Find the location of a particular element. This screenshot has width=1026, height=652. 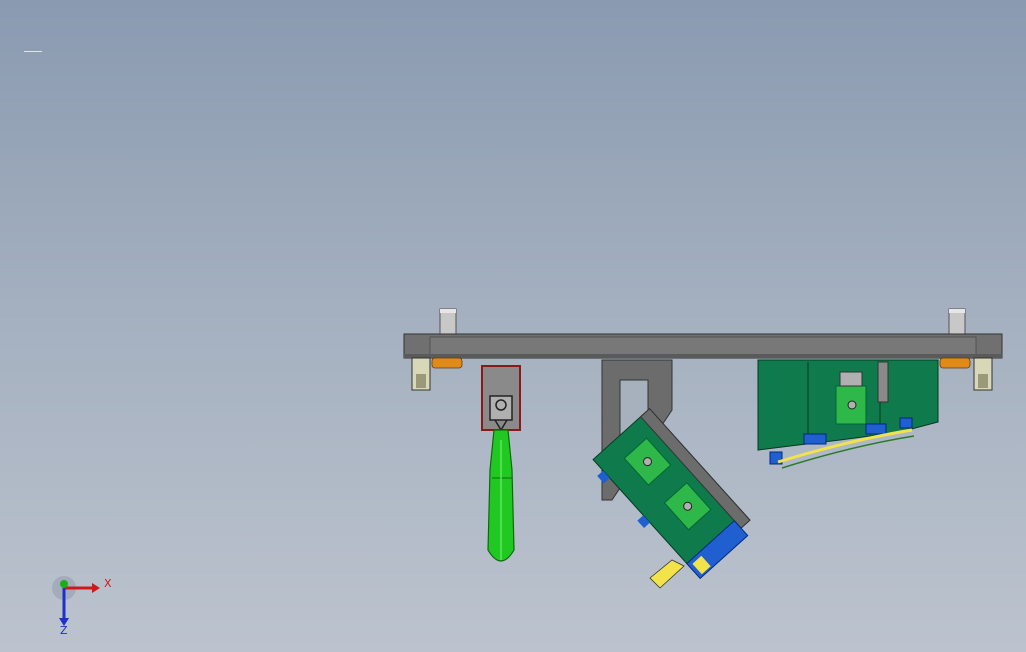

locating-pin-right is located at coordinates (957, 322).